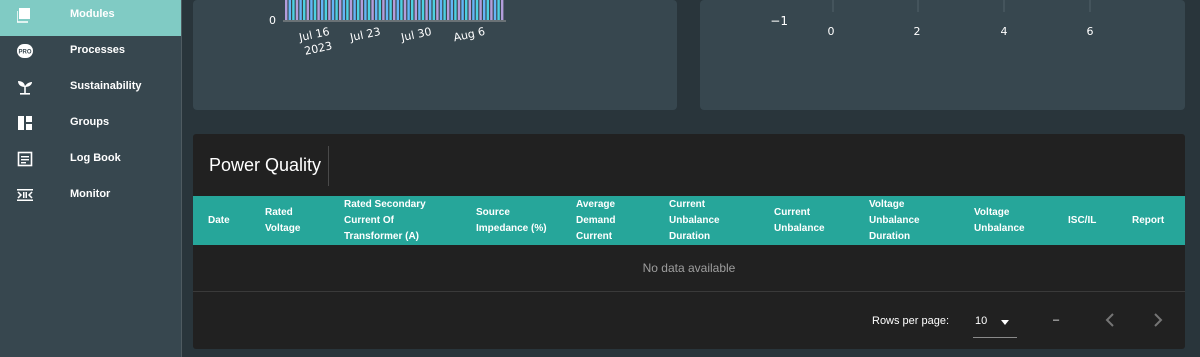 This screenshot has height=357, width=1200. Describe the element at coordinates (595, 221) in the screenshot. I see `th-average-demand-current: Average Demand Current` at that location.